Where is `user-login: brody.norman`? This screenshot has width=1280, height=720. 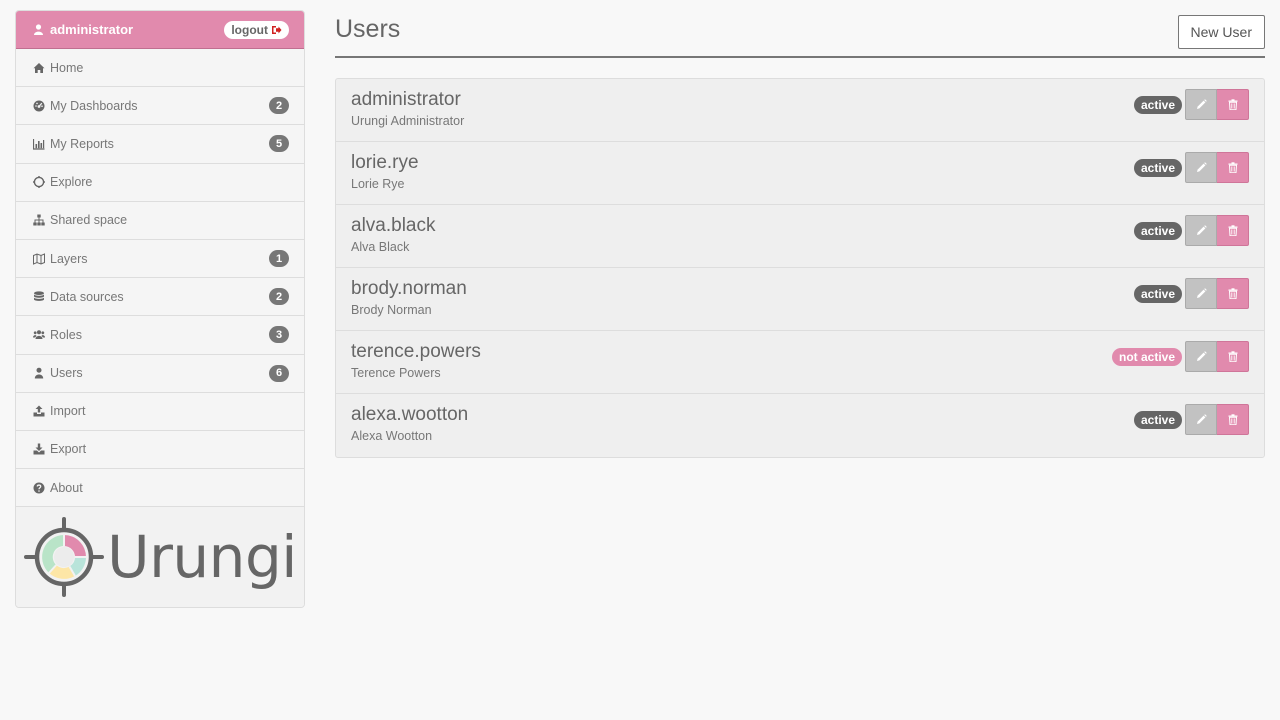 user-login: brody.norman is located at coordinates (409, 289).